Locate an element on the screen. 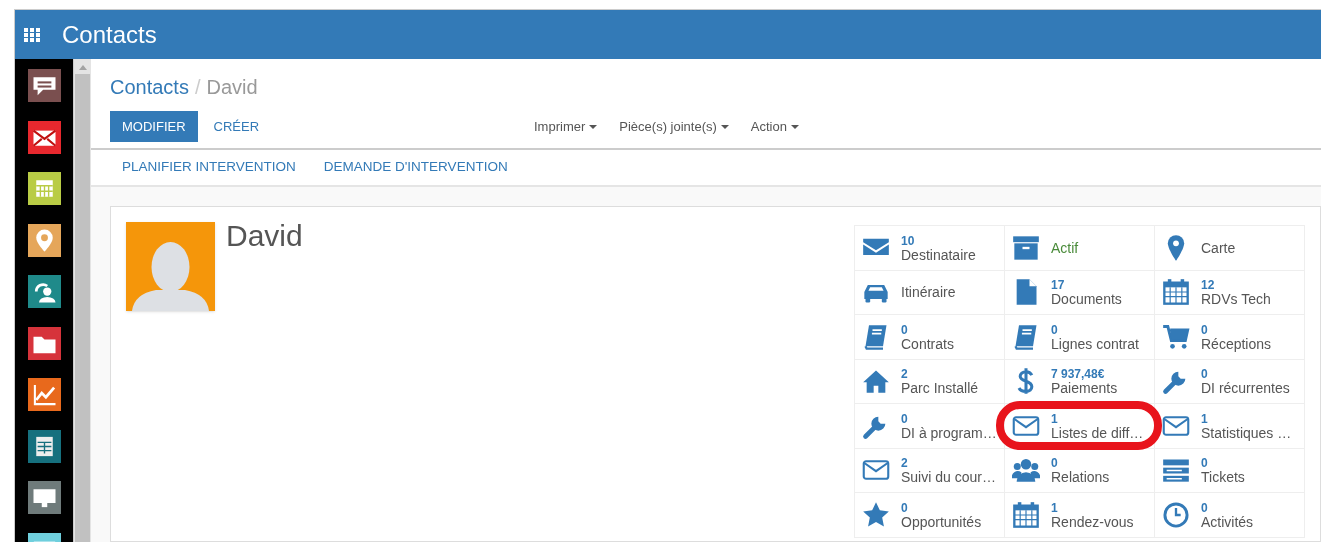 This screenshot has height=542, width=1321. calendar-app-icon is located at coordinates (44, 188).